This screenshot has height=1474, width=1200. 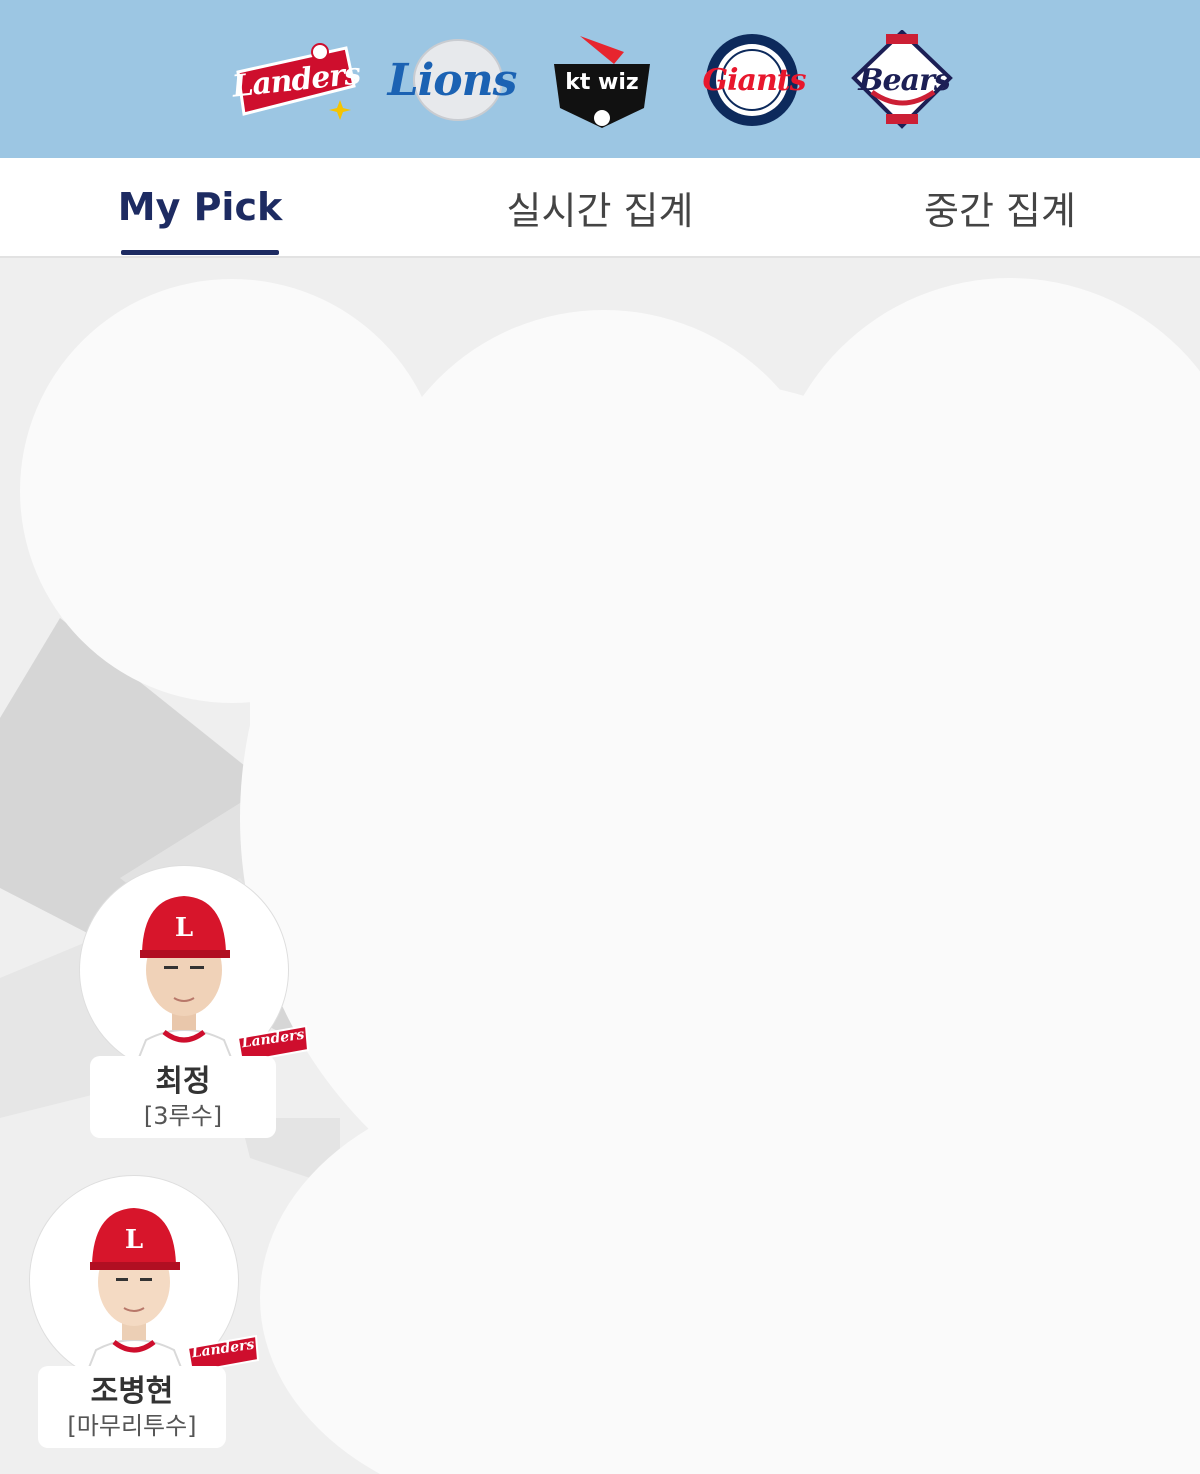 What do you see at coordinates (183, 1116) in the screenshot?
I see `player-position-1: [3루수]` at bounding box center [183, 1116].